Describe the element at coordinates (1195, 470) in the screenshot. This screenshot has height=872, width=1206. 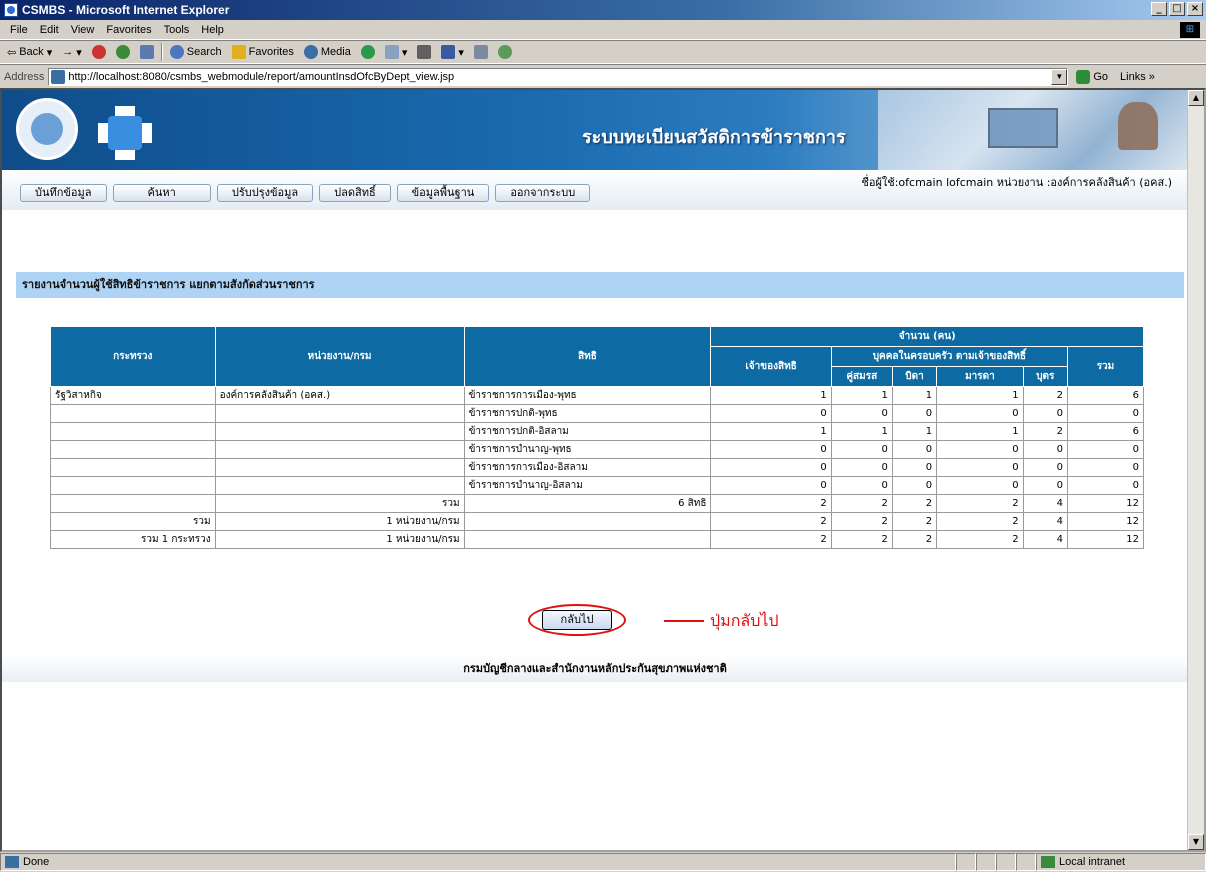
I see `vertical-scrollbar: ▲ ▼` at that location.